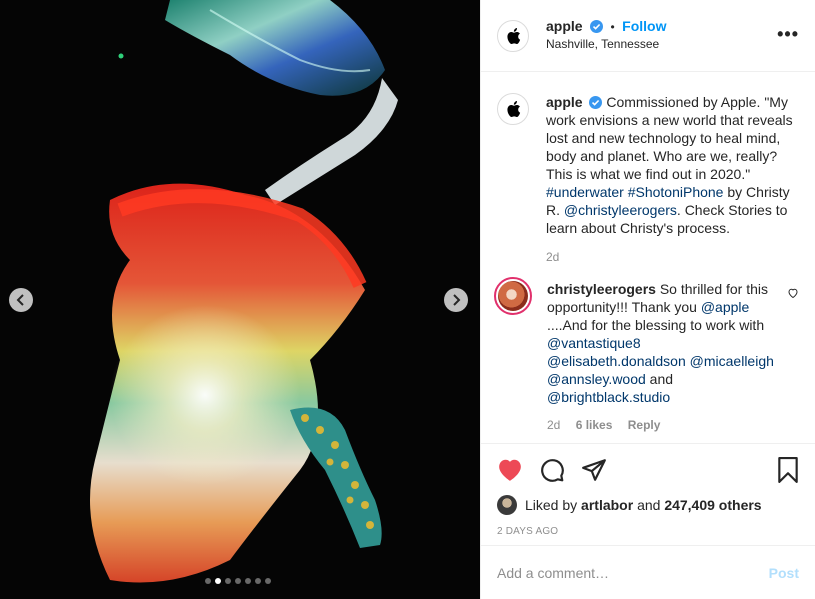 This screenshot has width=815, height=599. I want to click on mention-link: @annsley.wood, so click(596, 379).